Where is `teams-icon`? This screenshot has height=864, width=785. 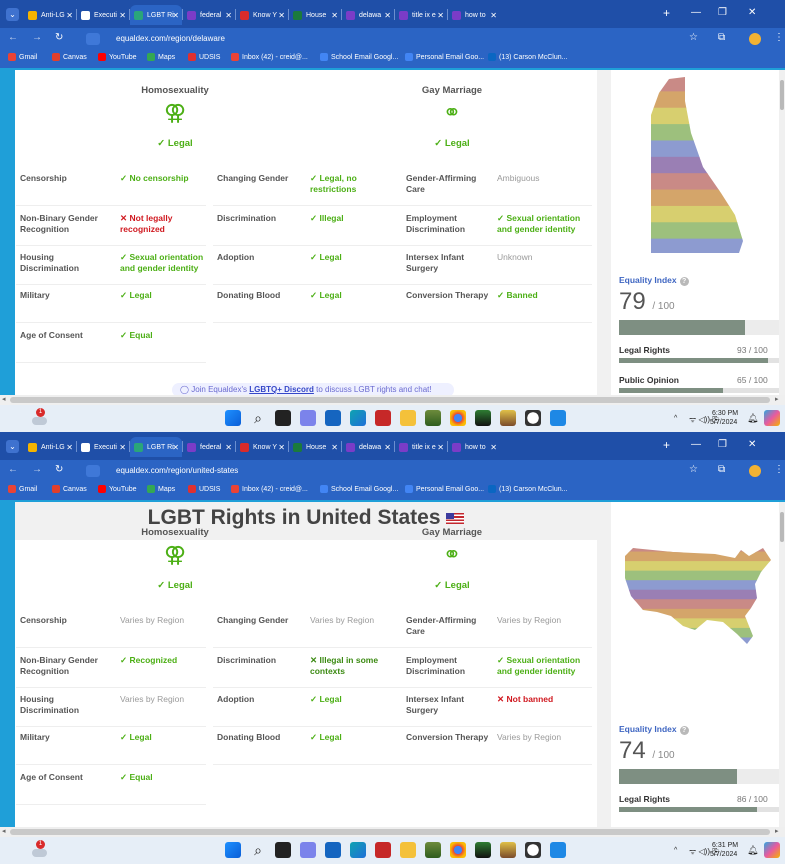
teams-icon is located at coordinates (308, 850).